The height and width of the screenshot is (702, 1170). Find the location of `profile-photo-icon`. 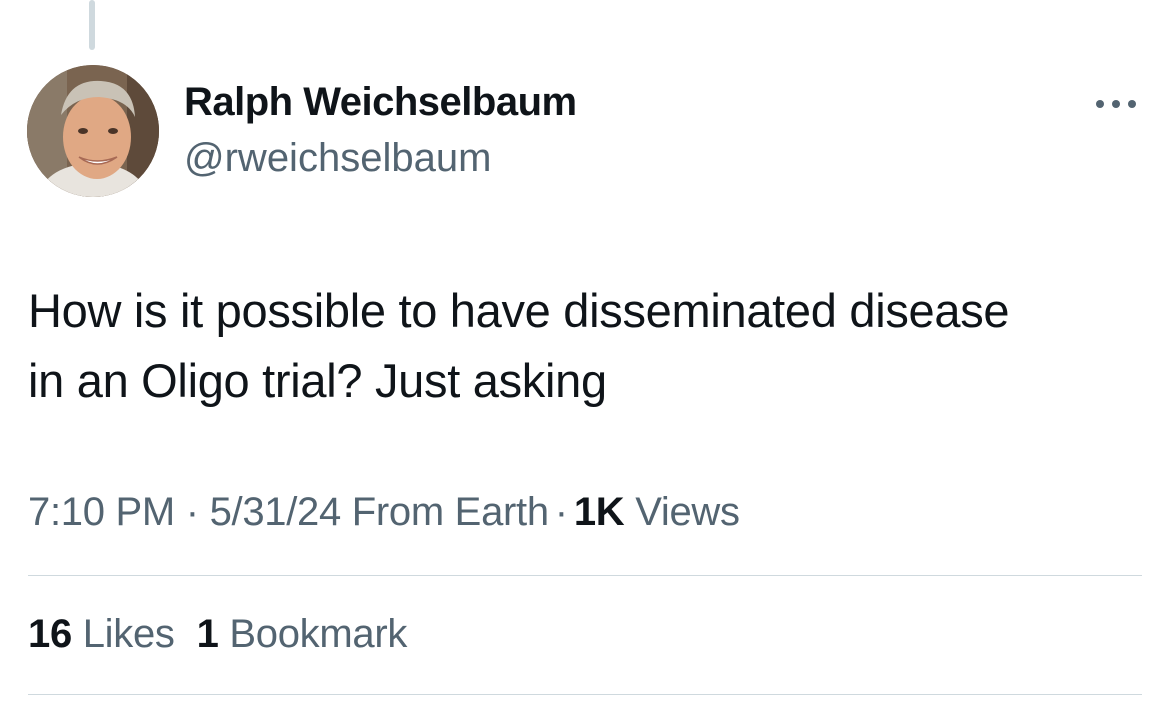

profile-photo-icon is located at coordinates (93, 131).